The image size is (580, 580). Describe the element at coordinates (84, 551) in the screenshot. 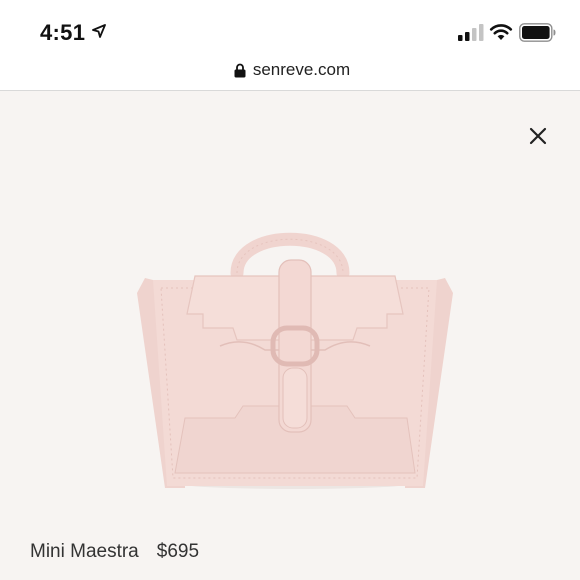

I see `product-name: Mini Maestra` at that location.